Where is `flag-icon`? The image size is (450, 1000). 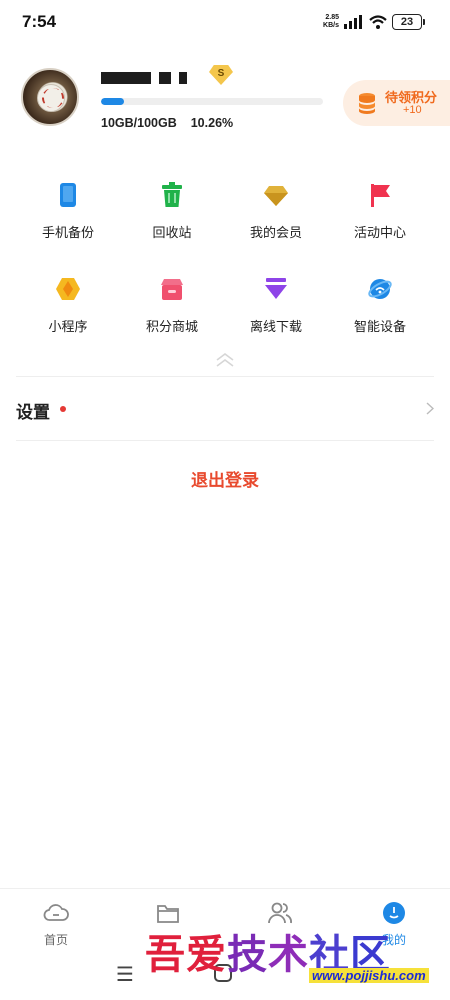 flag-icon is located at coordinates (380, 195).